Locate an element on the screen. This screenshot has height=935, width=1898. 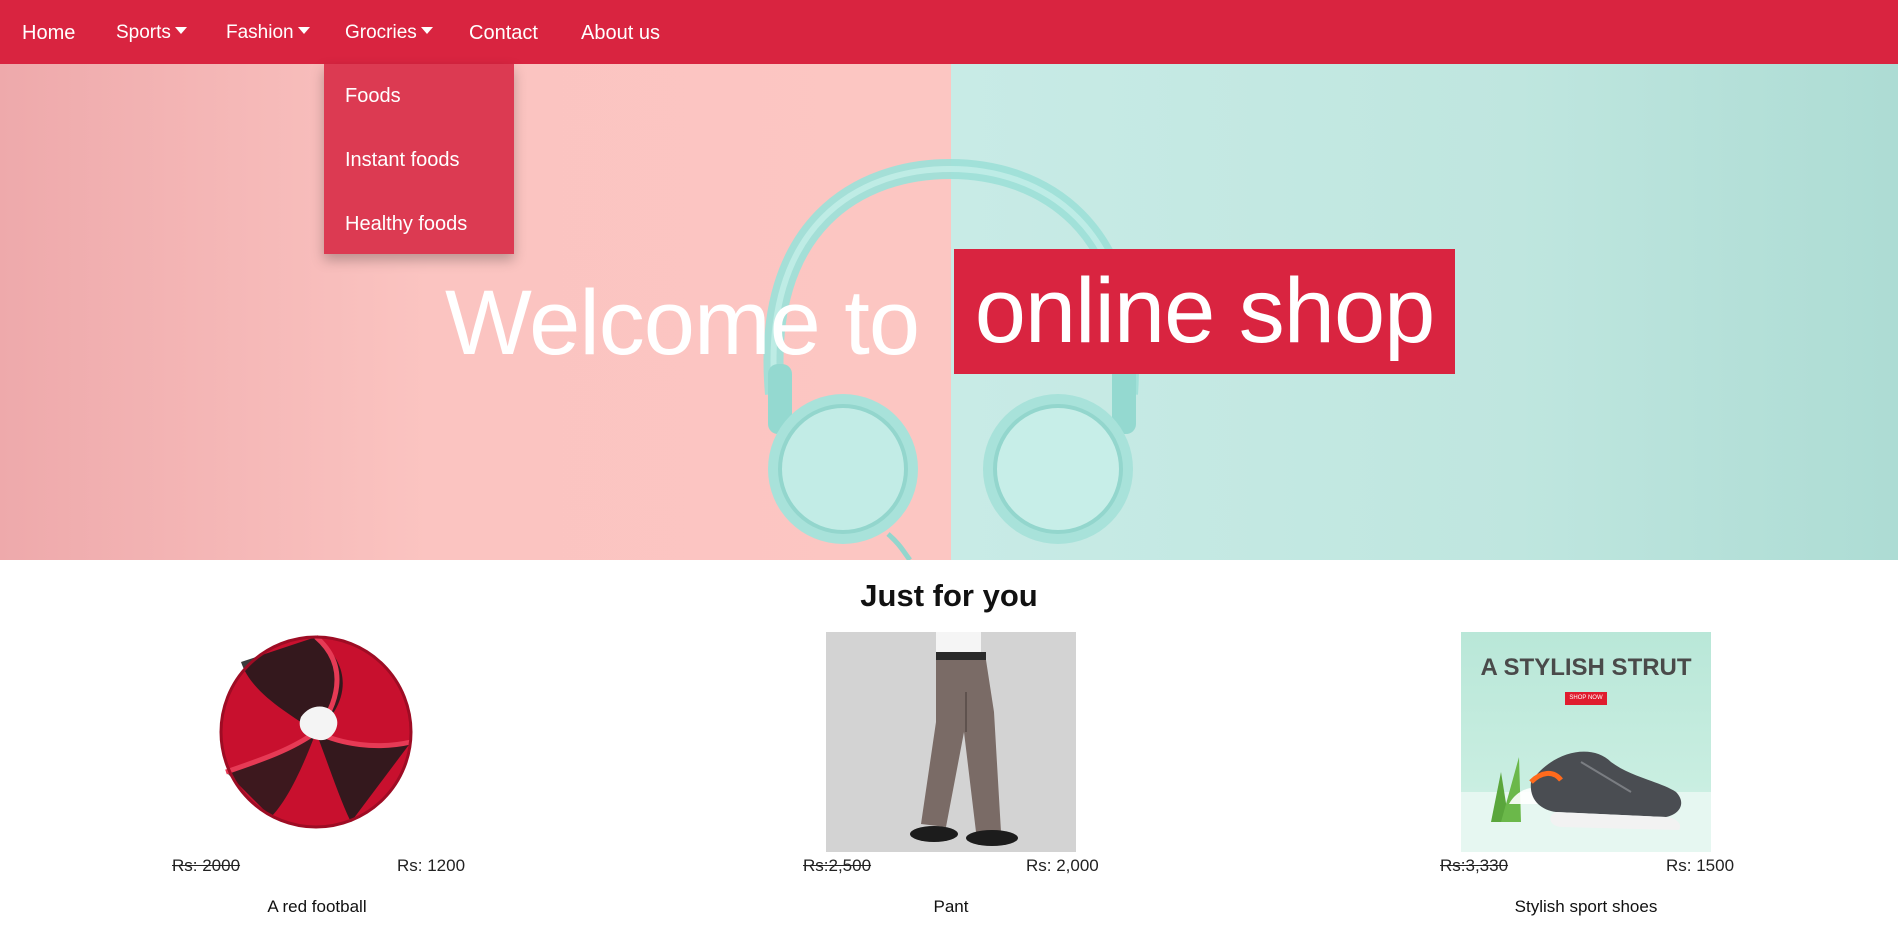
pant-image is located at coordinates (951, 742).